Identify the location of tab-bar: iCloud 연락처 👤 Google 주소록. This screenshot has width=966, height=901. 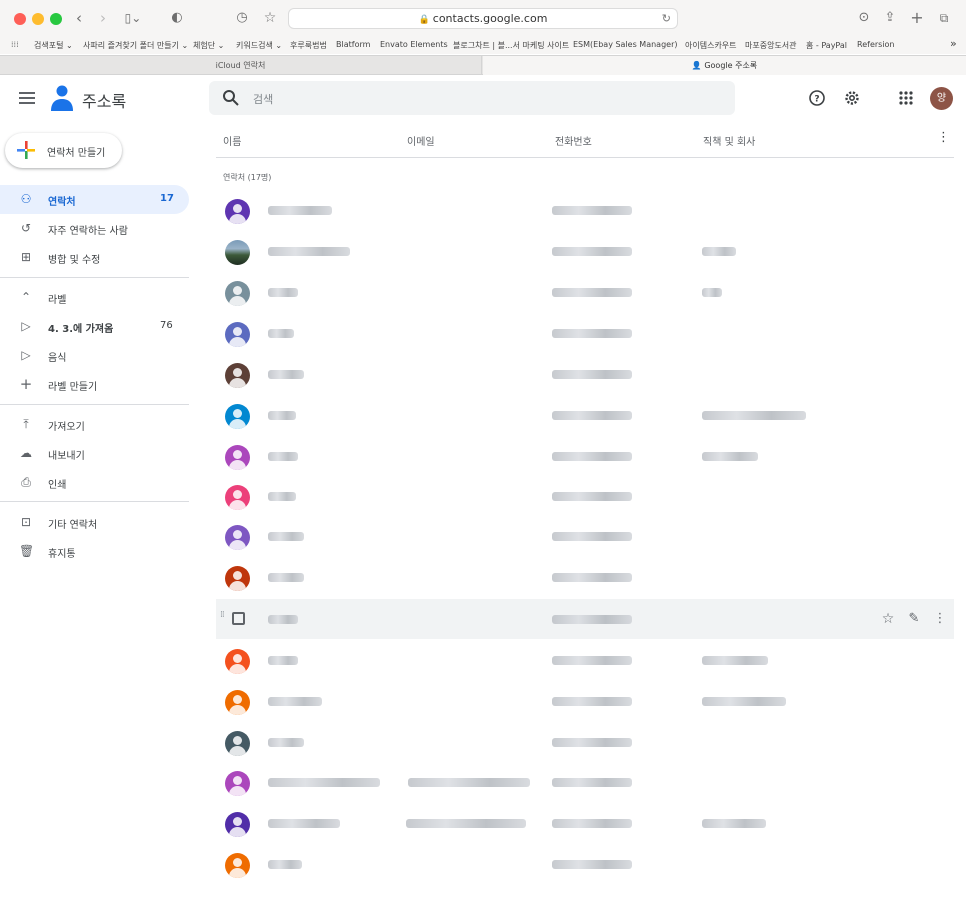
(483, 65).